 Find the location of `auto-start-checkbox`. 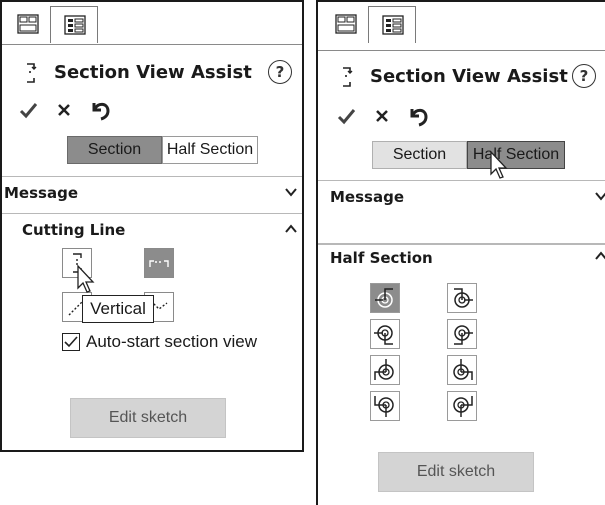

auto-start-checkbox is located at coordinates (71, 342).